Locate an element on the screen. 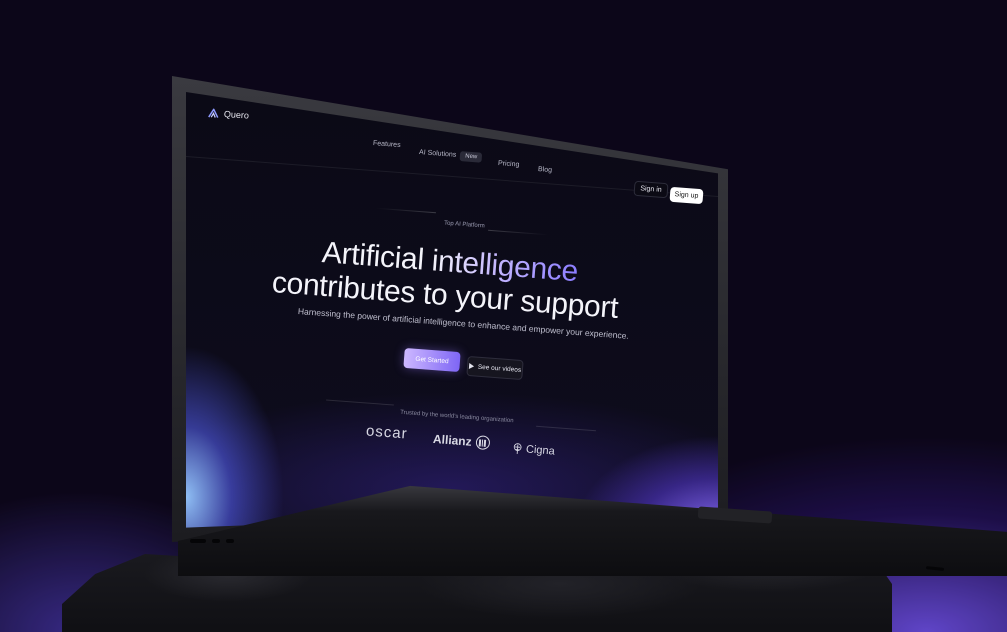 The height and width of the screenshot is (632, 1007). sign-up-button: Sign up is located at coordinates (686, 195).